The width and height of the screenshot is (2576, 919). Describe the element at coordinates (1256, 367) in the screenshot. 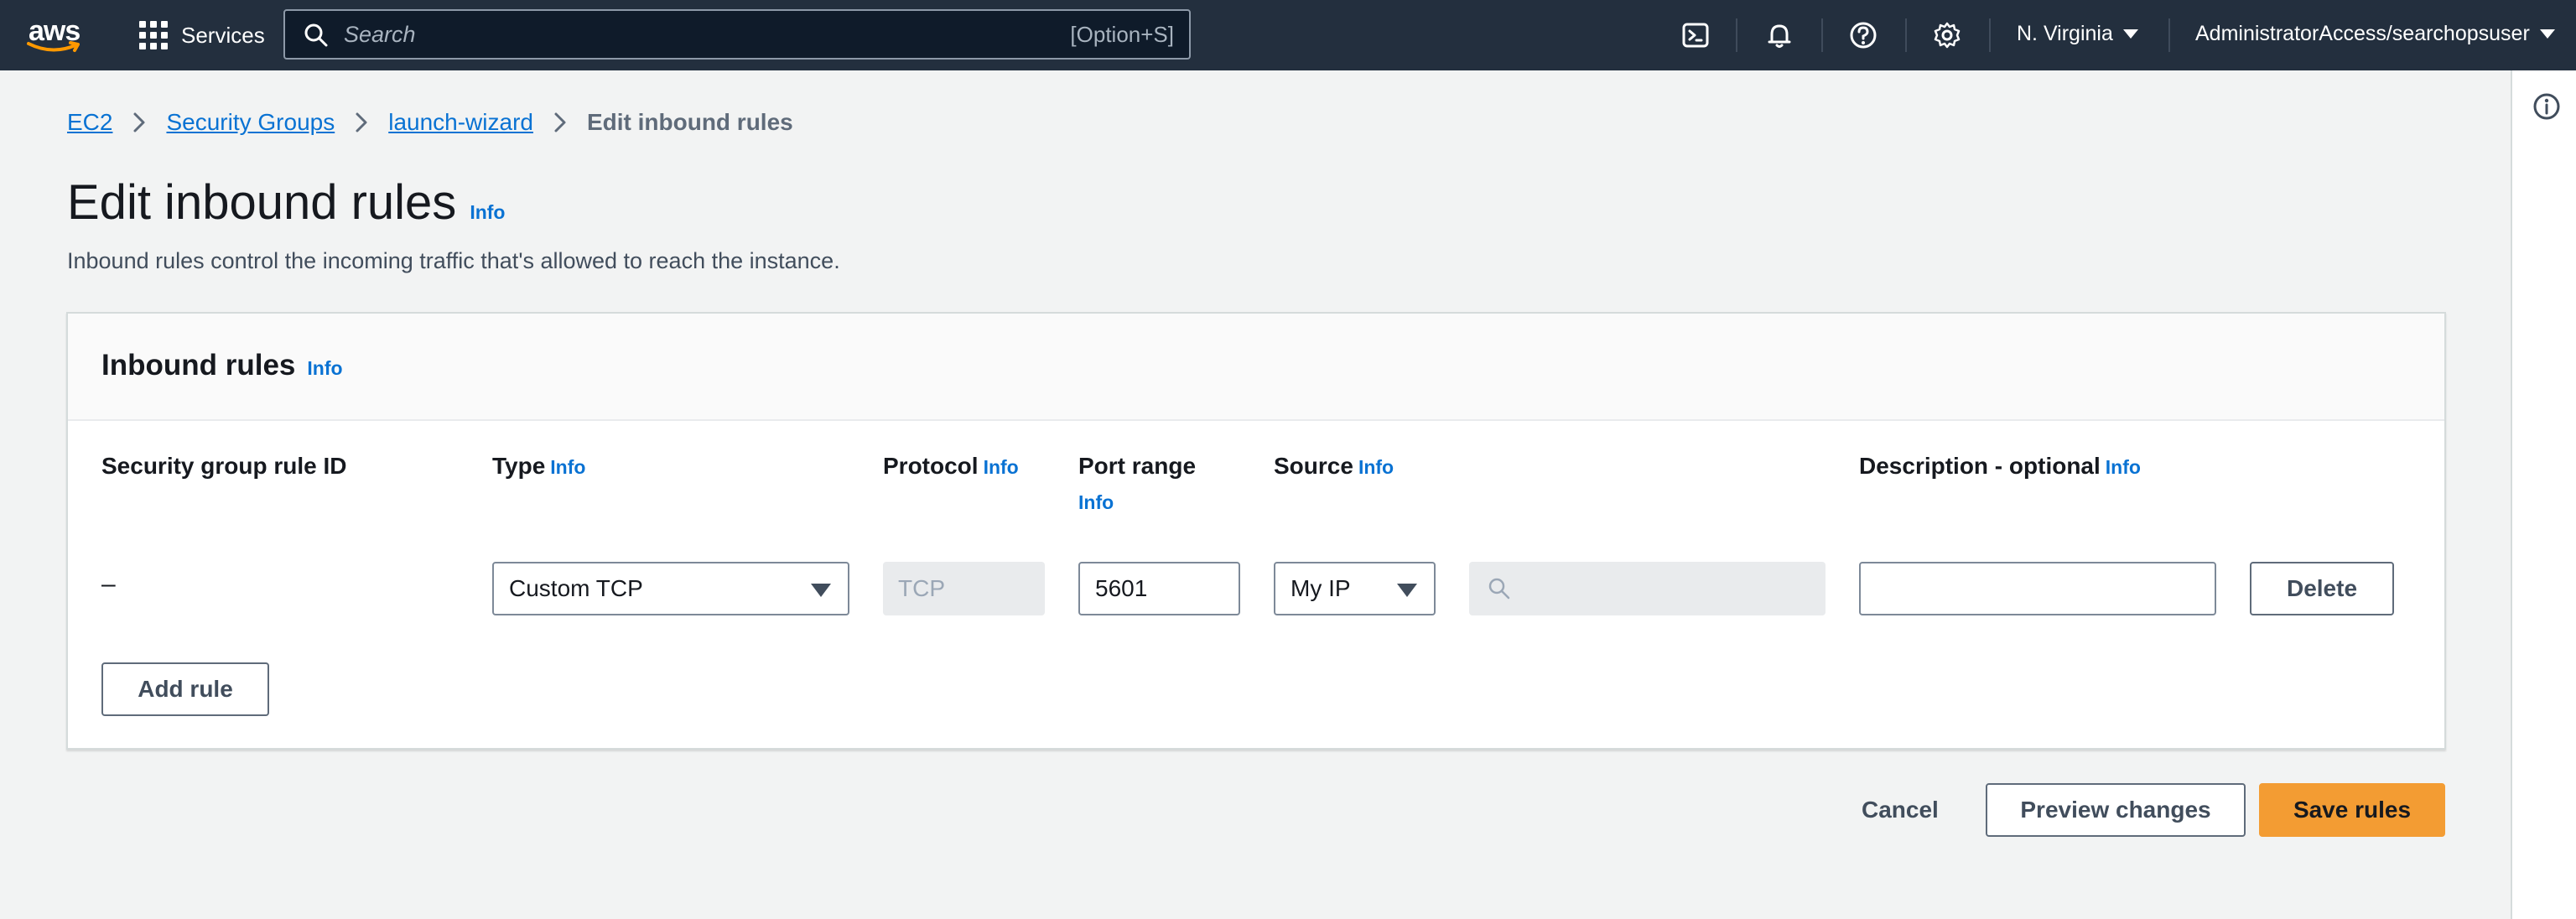

I see `container-header: Inbound rules Info` at that location.